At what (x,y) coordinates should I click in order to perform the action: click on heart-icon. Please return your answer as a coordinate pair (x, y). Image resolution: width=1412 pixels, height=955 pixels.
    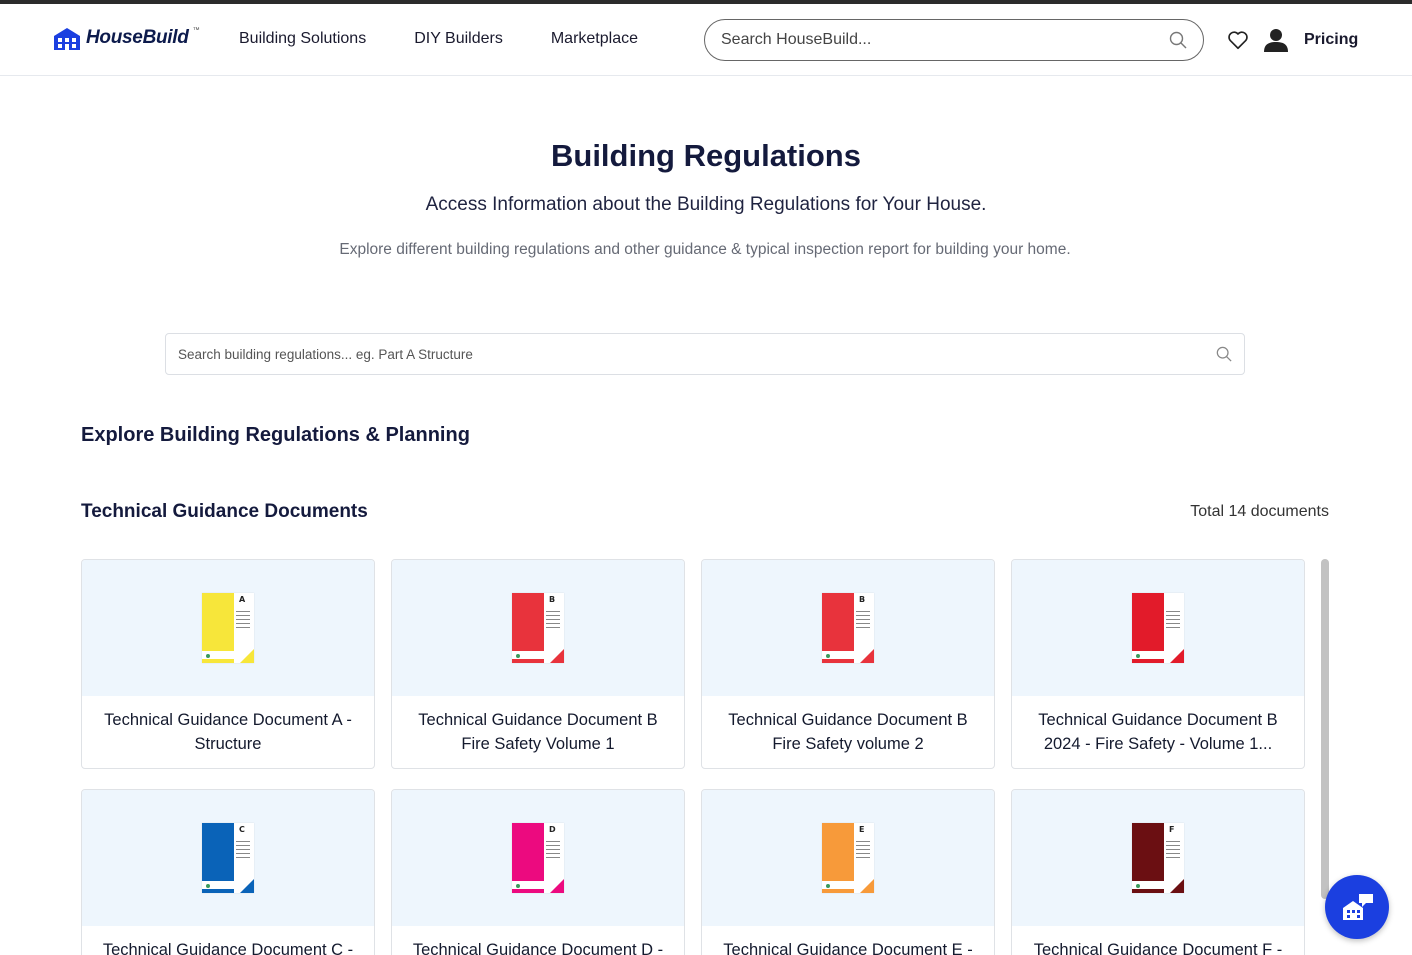
    Looking at the image, I should click on (1238, 40).